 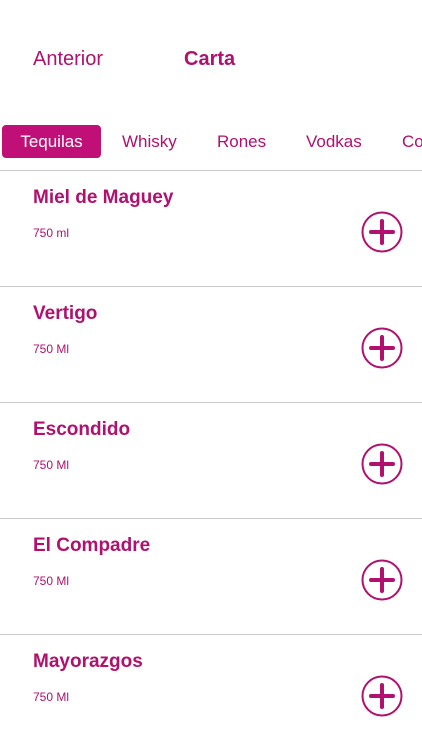 What do you see at coordinates (334, 141) in the screenshot?
I see `tab-vodkas: Vodkas` at bounding box center [334, 141].